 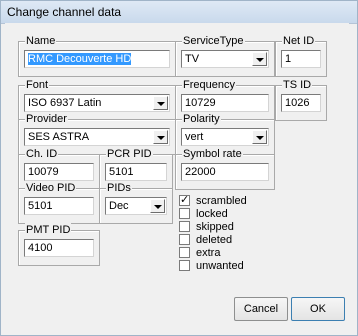 I want to click on name-group: Name RMC Decouverte HD, so click(x=97, y=55).